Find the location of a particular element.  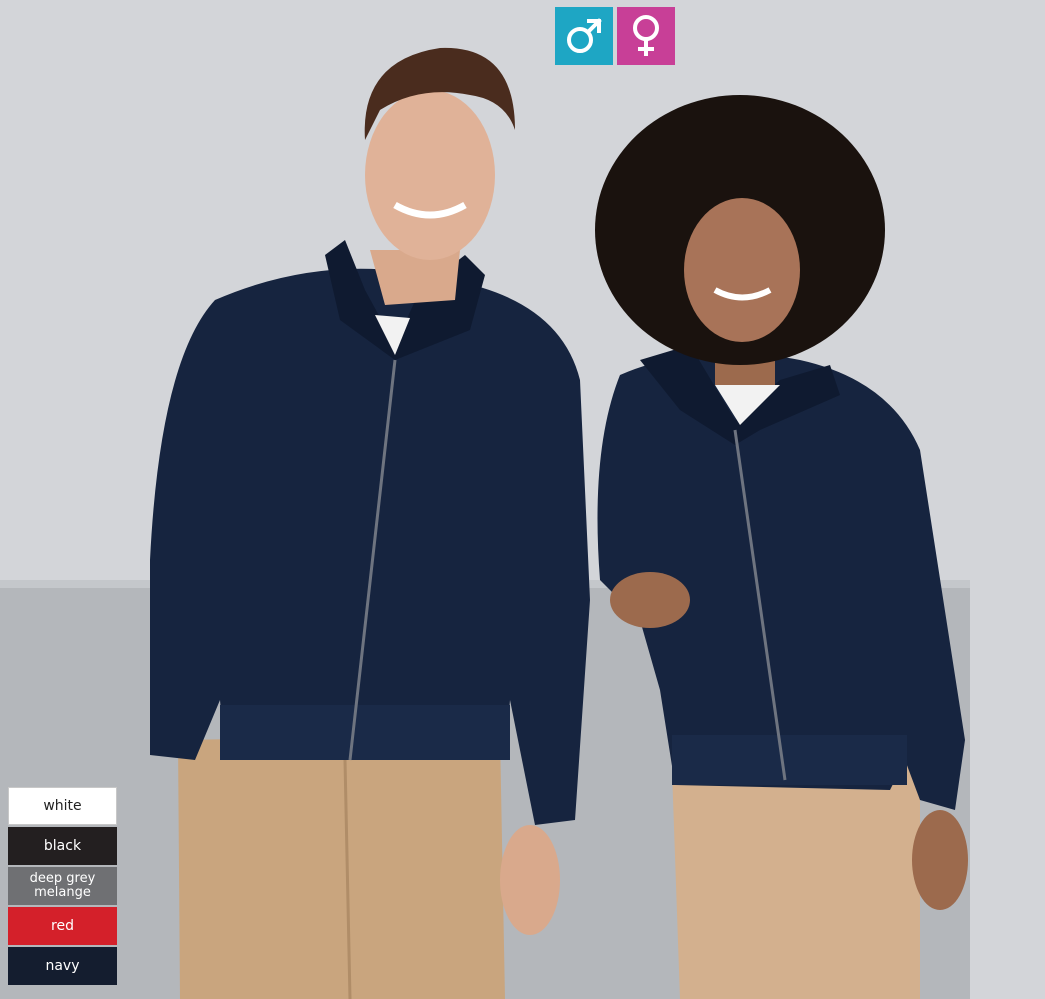

swatch-label: deep grey melange is located at coordinates (62, 885).